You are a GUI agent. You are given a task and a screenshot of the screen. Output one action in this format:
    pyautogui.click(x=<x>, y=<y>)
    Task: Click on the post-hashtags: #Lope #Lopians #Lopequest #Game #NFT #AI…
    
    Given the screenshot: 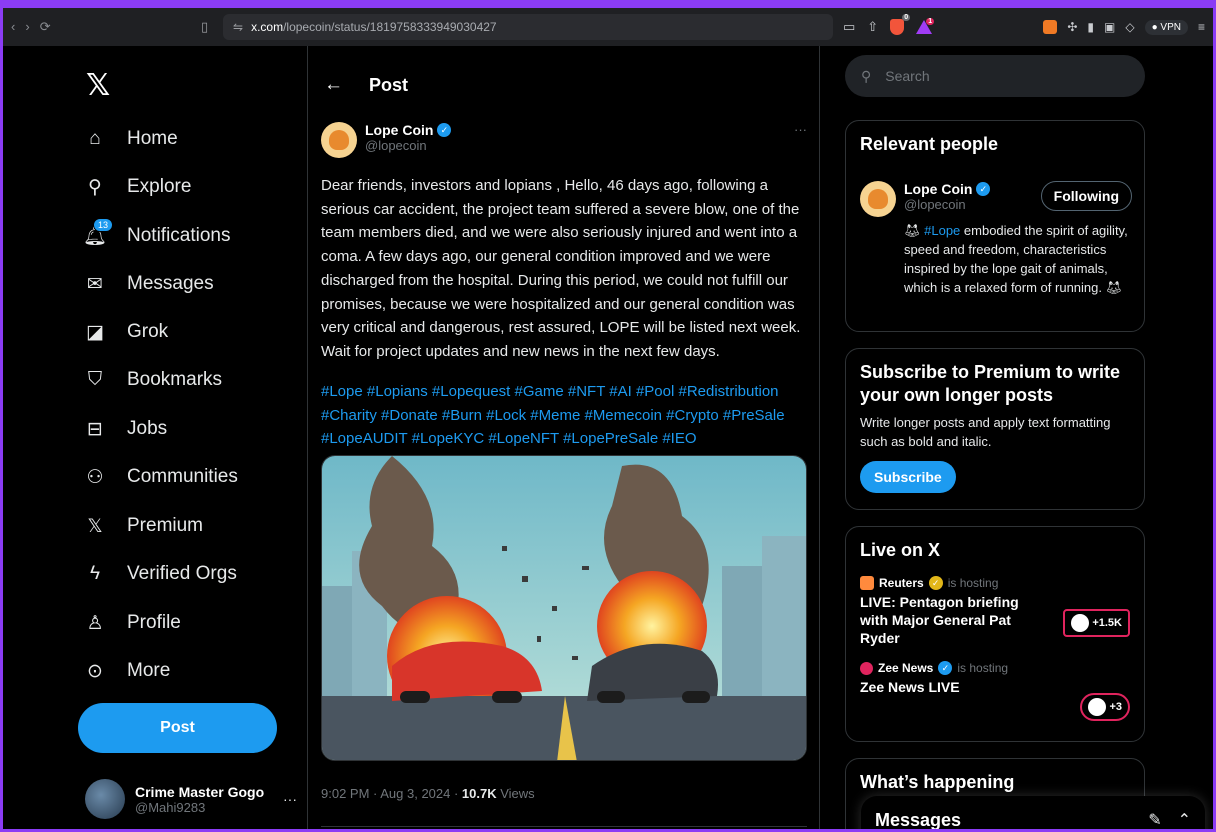 What is the action you would take?
    pyautogui.click(x=565, y=415)
    